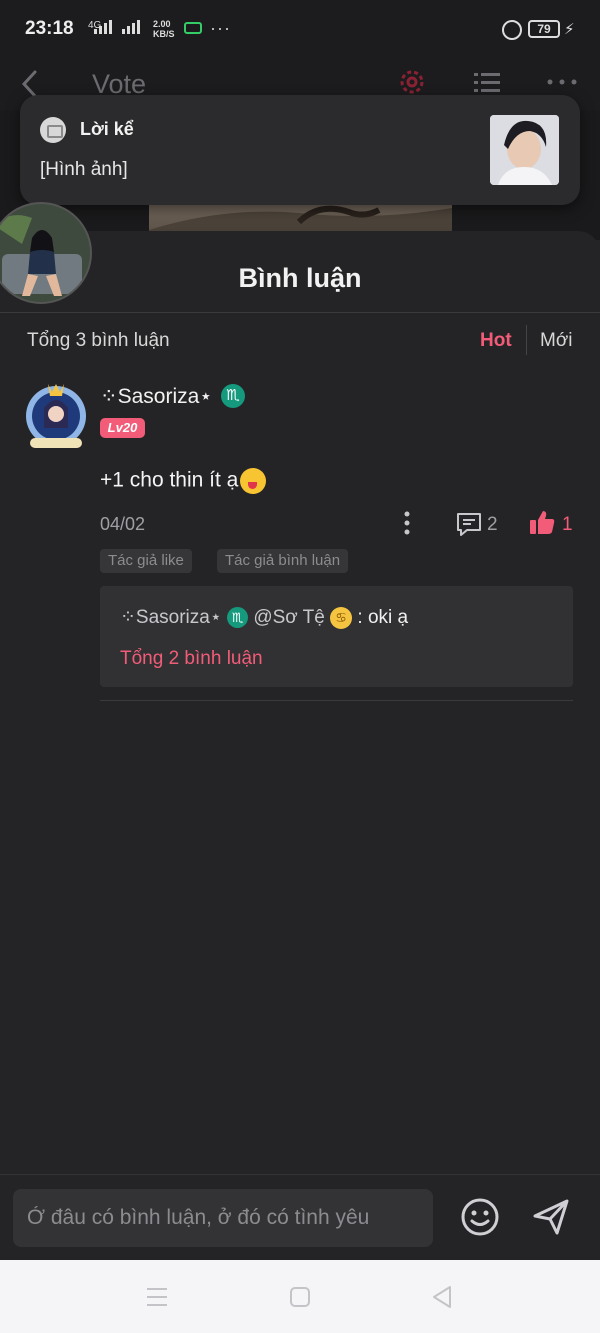  What do you see at coordinates (84, 169) in the screenshot?
I see `notification-message: [Hình ảnh]` at bounding box center [84, 169].